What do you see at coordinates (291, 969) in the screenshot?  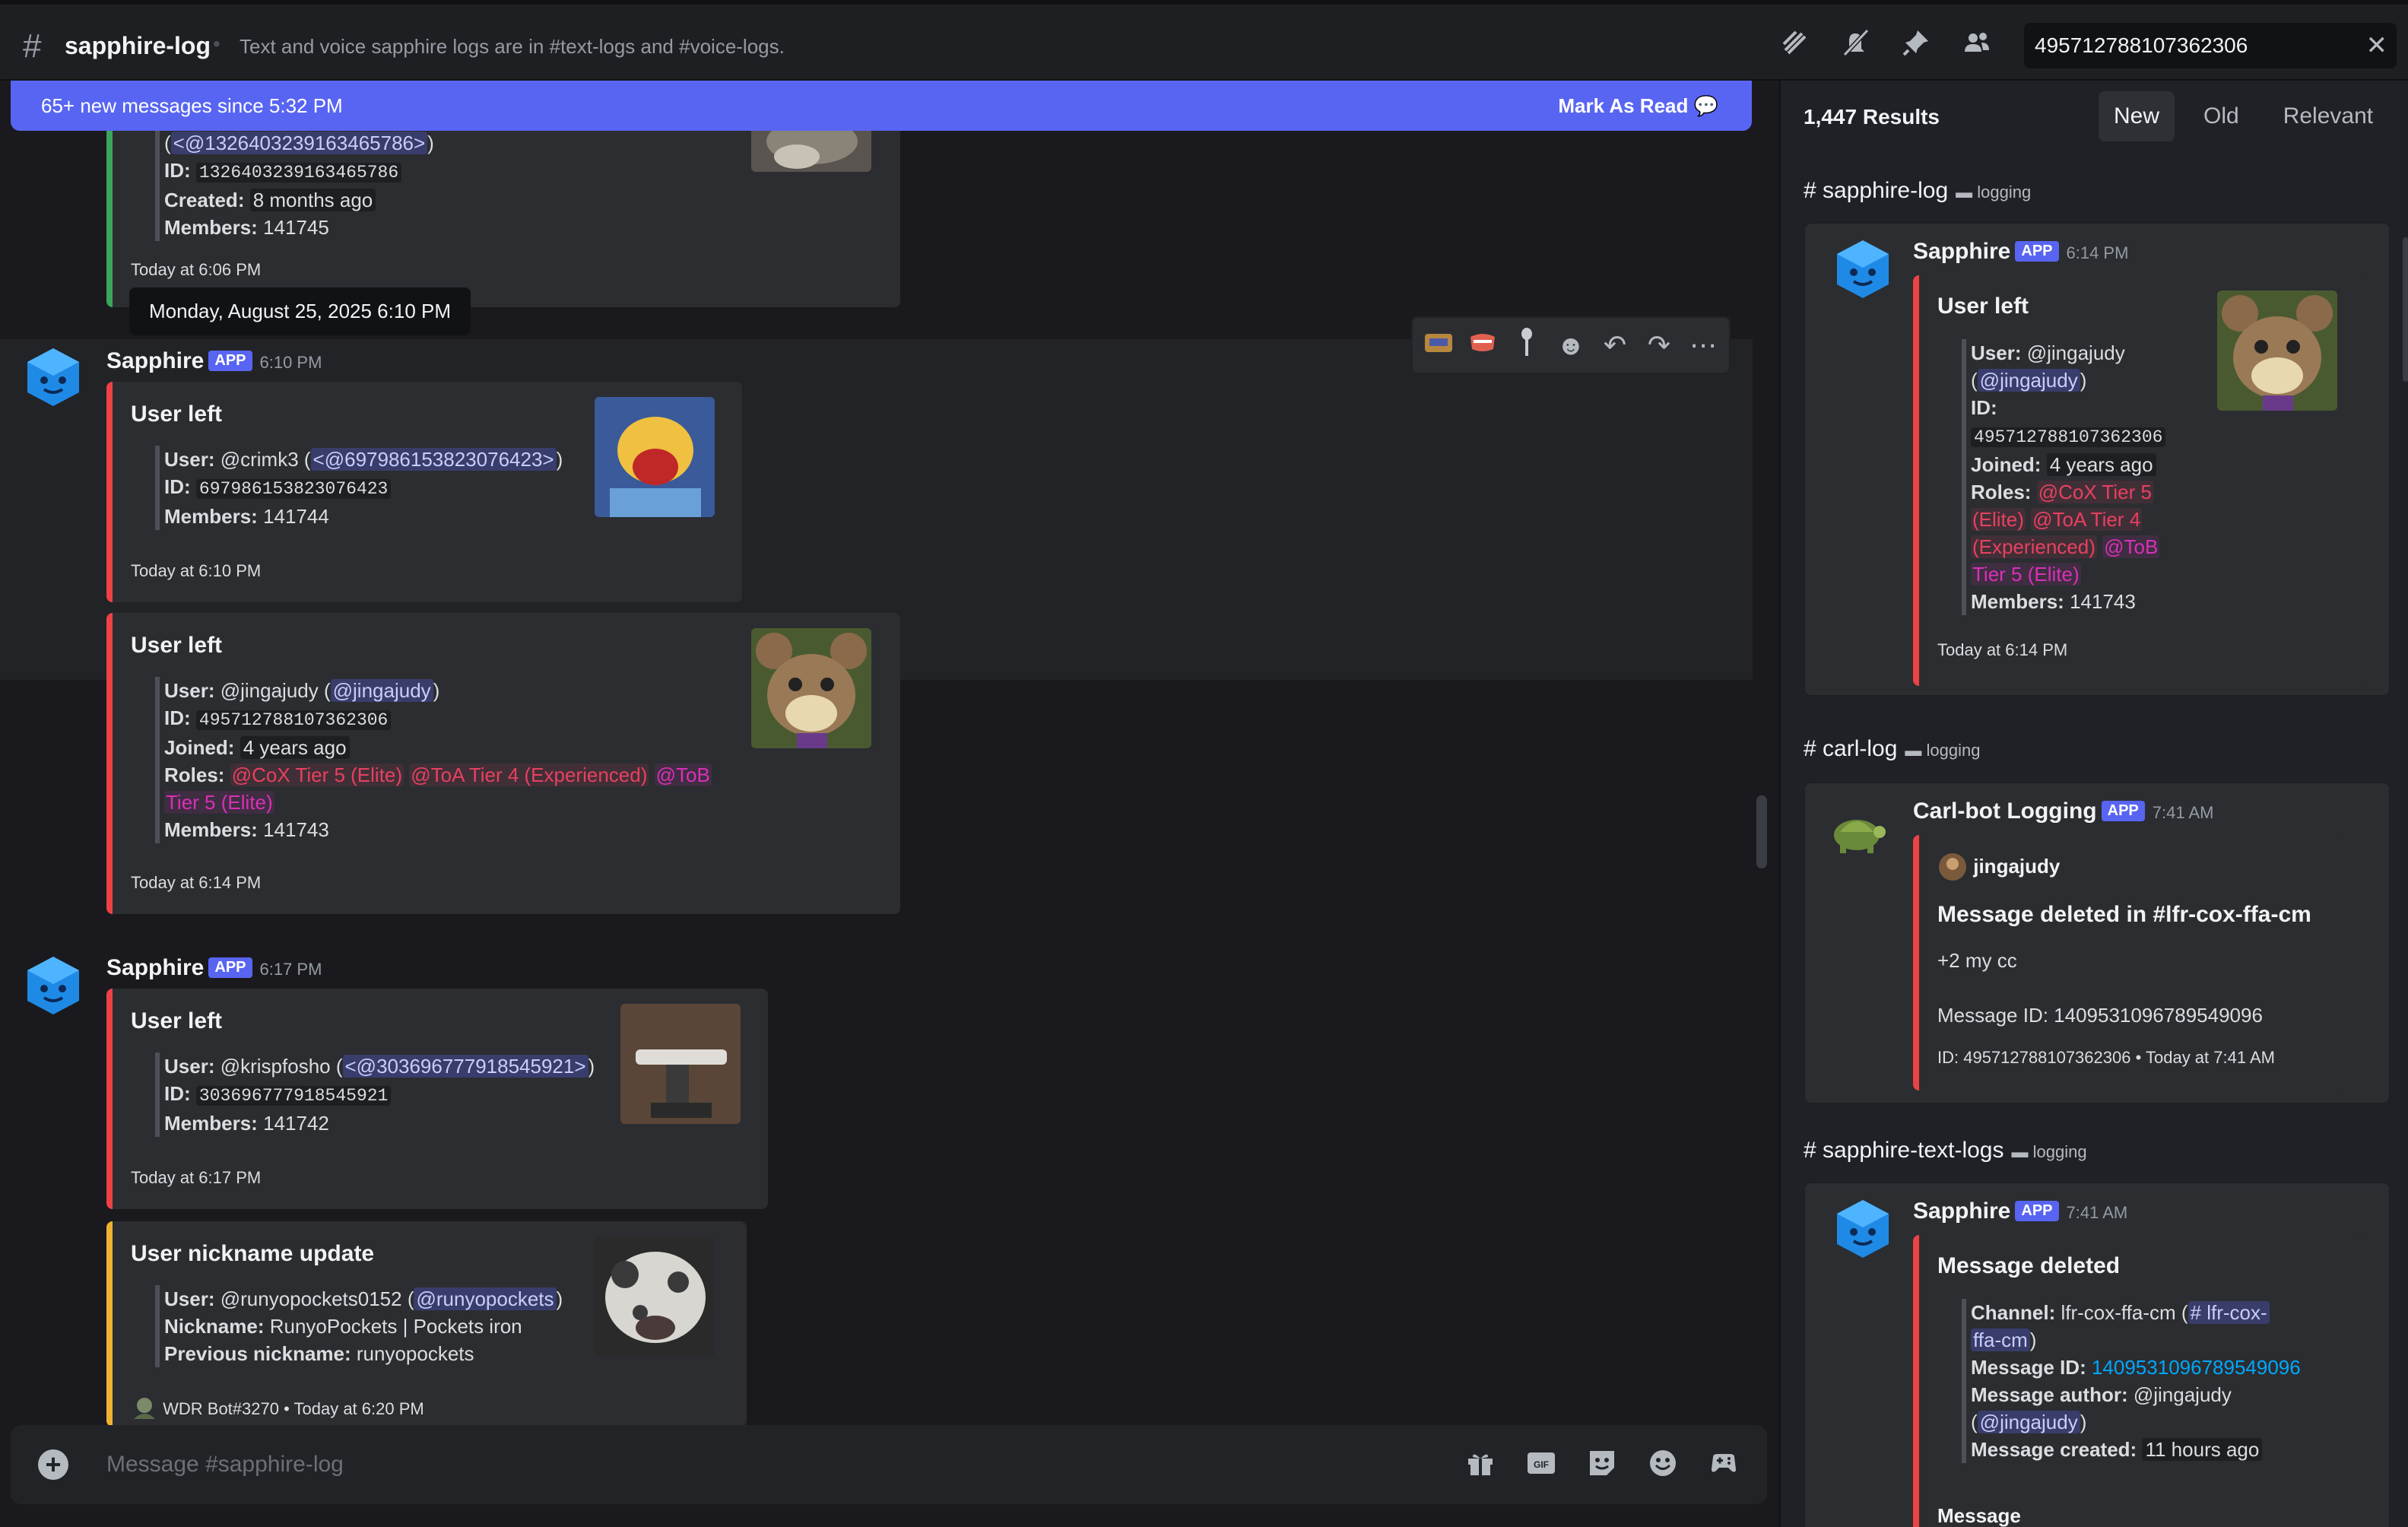 I see `message-timestamp: 6:17 PM` at bounding box center [291, 969].